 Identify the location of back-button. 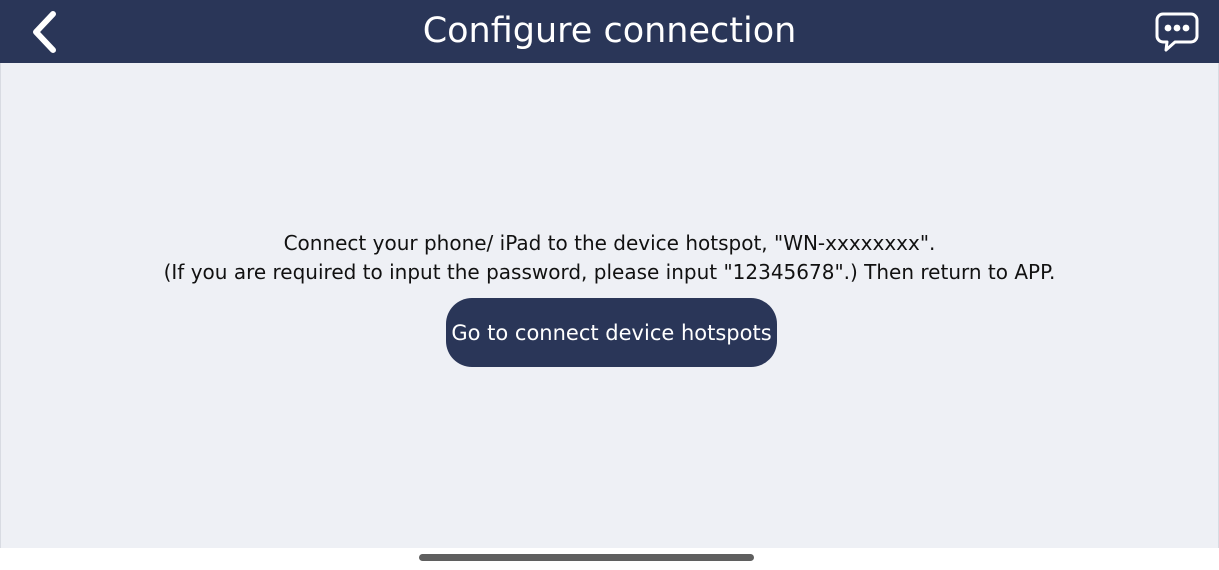
(44, 32).